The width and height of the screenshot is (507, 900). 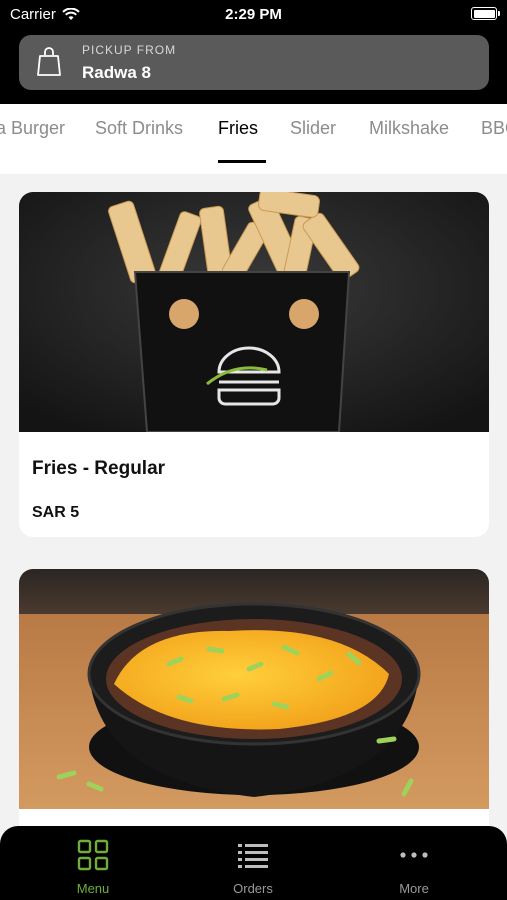 I want to click on shopping-bag-icon, so click(x=49, y=61).